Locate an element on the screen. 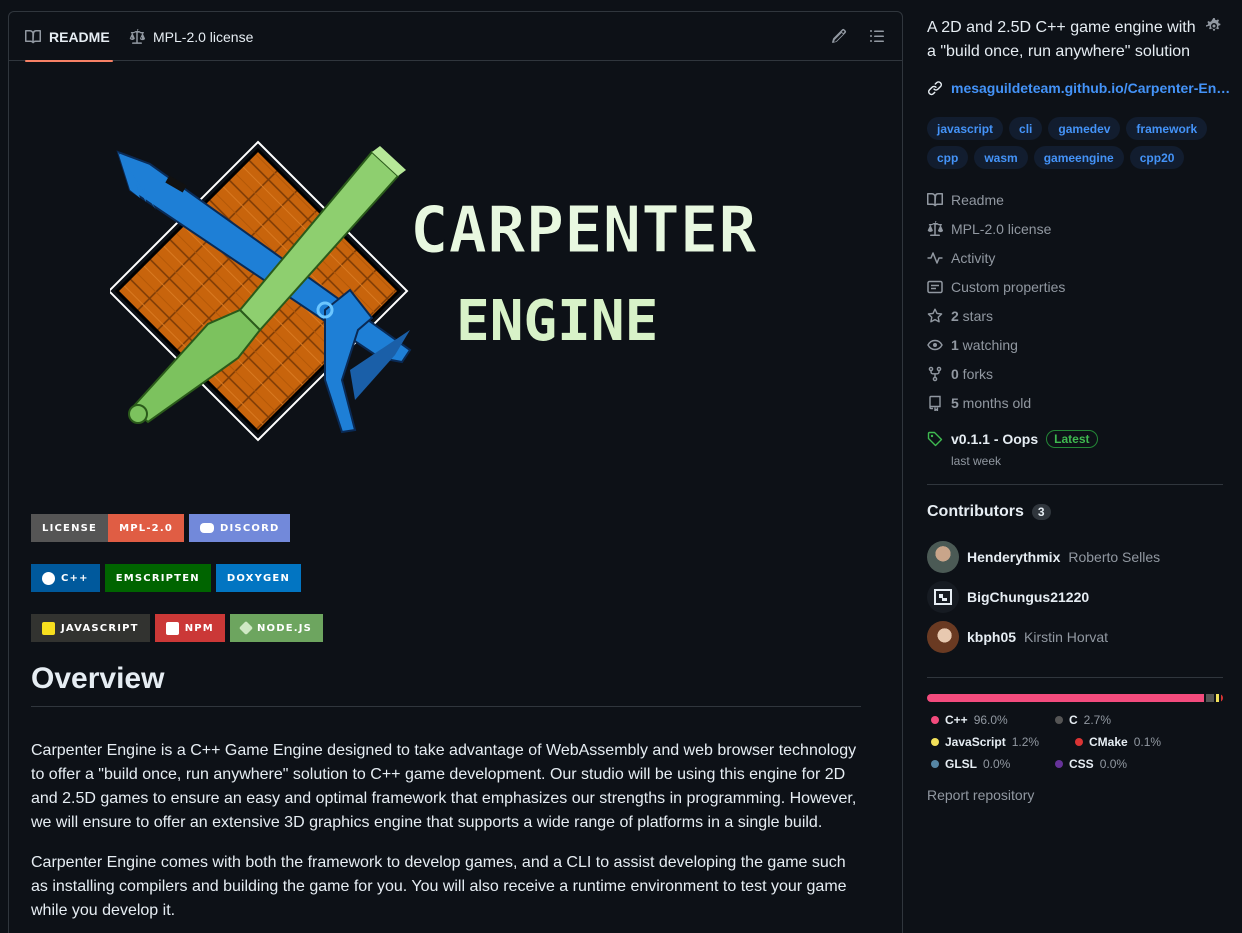  discord-icon is located at coordinates (207, 528).